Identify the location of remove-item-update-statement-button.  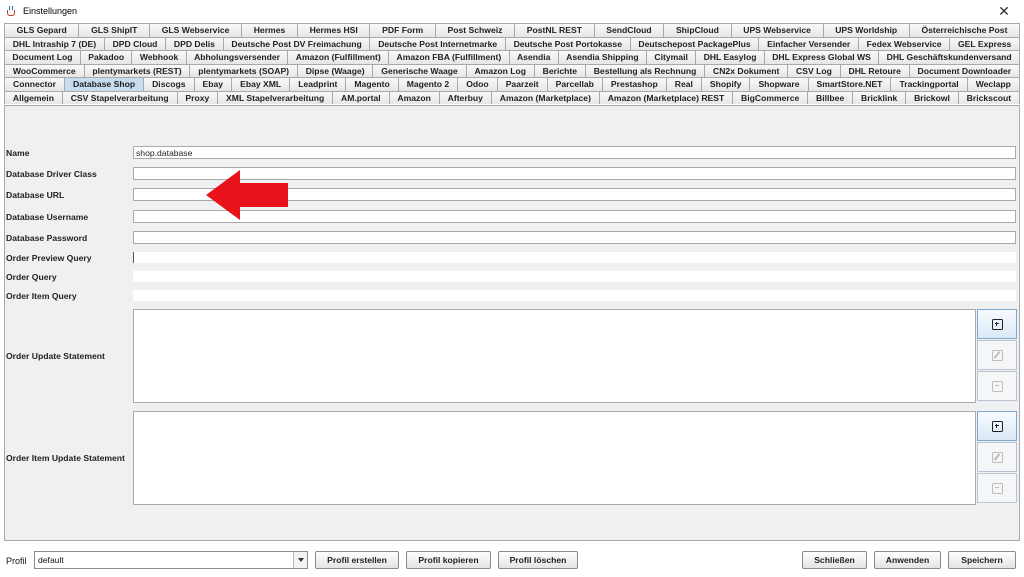
(997, 488).